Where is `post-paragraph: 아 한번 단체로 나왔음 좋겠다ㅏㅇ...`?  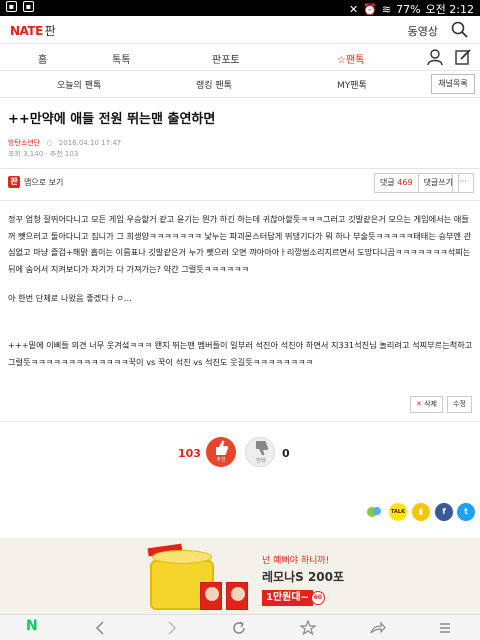 post-paragraph: 아 한번 단체로 나왔음 좋겠다ㅏㅇ... is located at coordinates (70, 298).